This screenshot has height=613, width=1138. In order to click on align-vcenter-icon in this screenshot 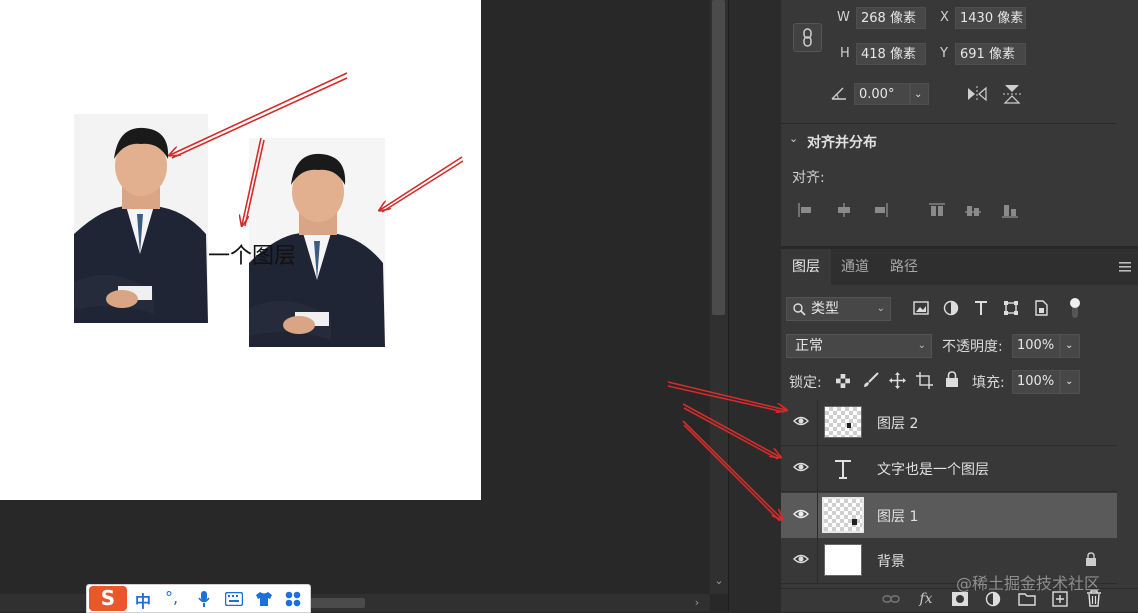, I will do `click(973, 210)`.